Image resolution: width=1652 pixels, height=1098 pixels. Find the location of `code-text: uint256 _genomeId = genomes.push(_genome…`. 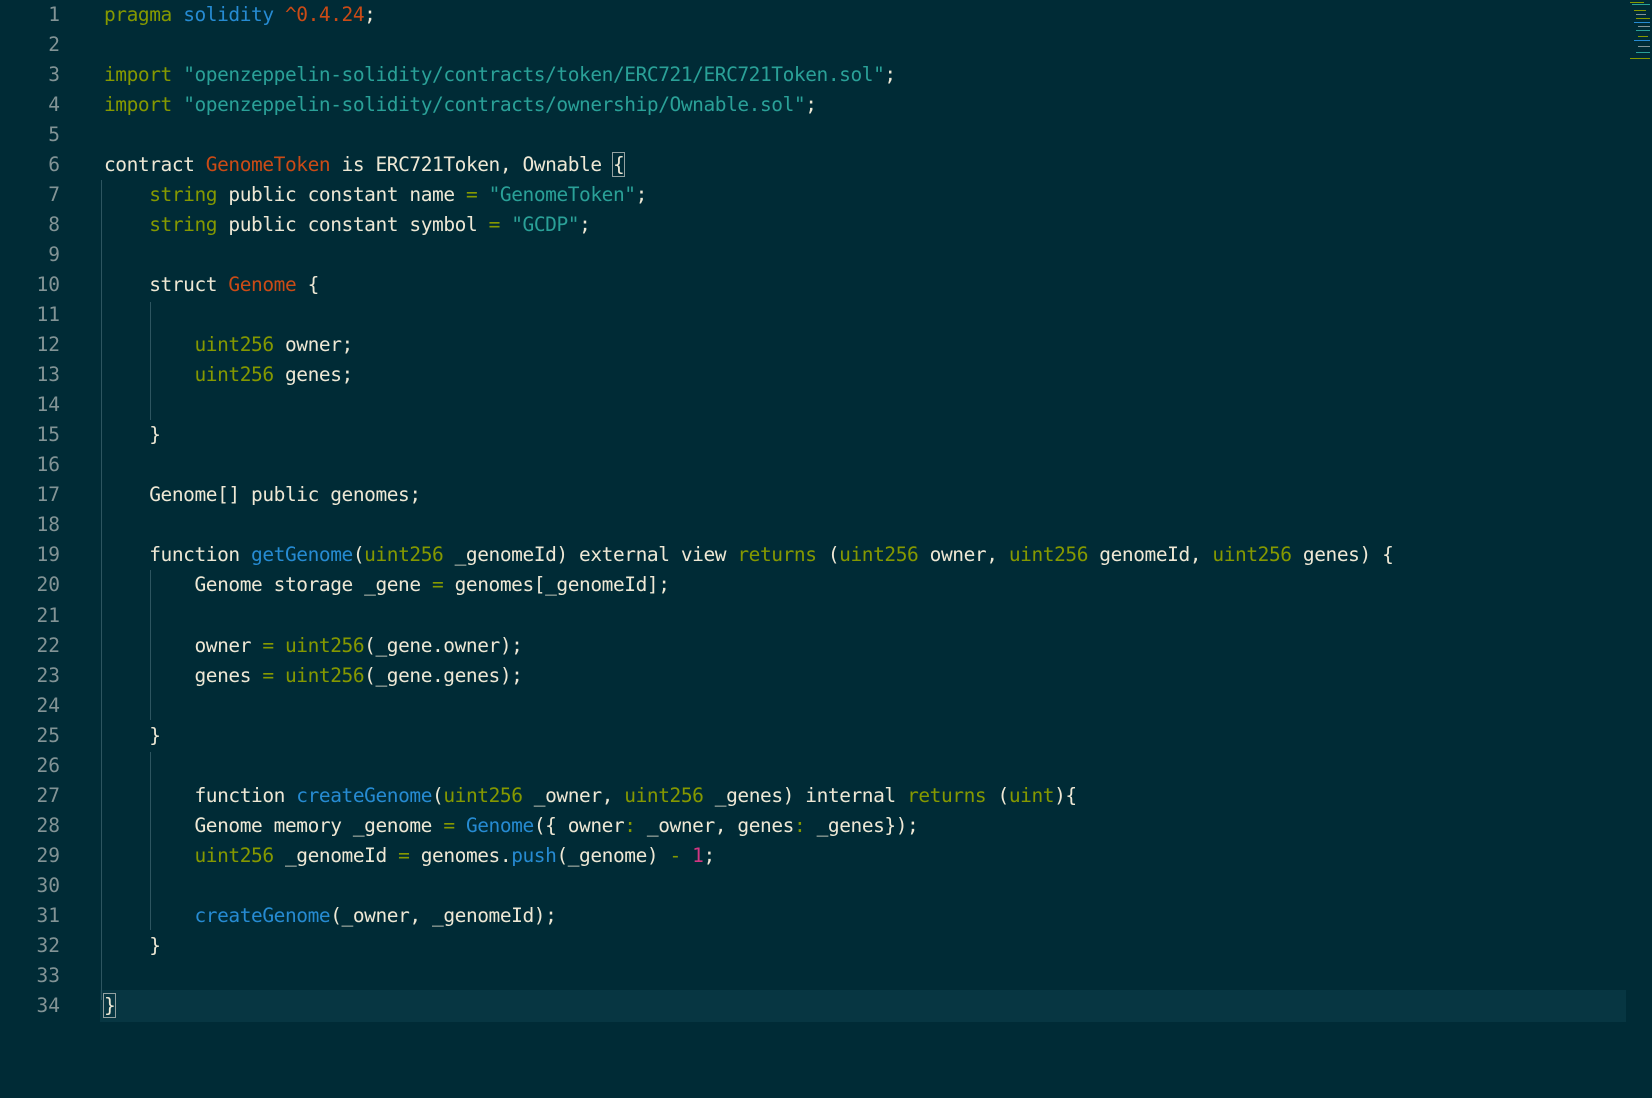

code-text: uint256 _genomeId = genomes.push(_genome… is located at coordinates (409, 856).